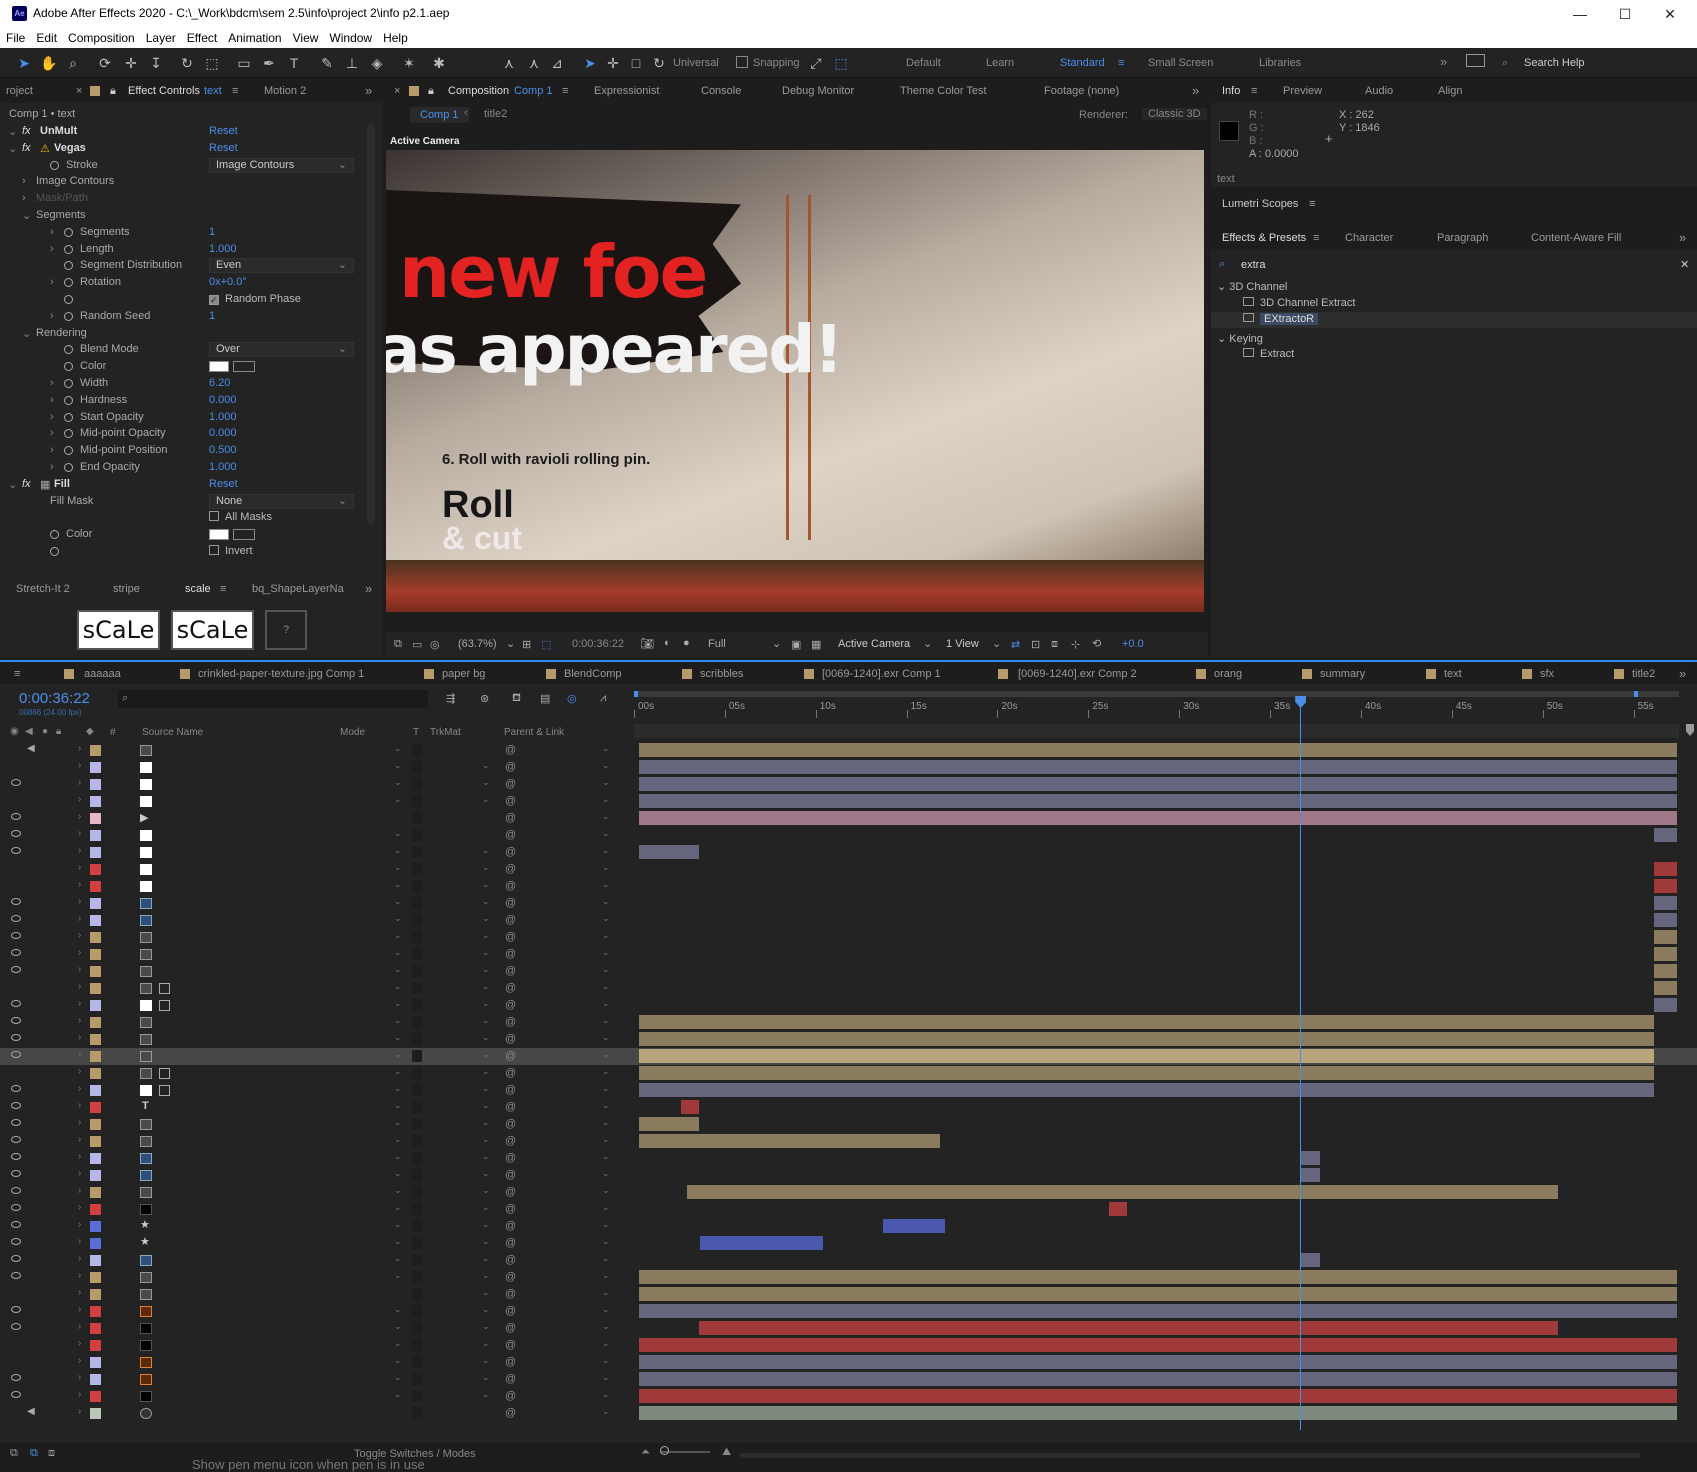 Image resolution: width=1697 pixels, height=1472 pixels. What do you see at coordinates (439, 63) in the screenshot?
I see `puppet-tool-icon: ✱` at bounding box center [439, 63].